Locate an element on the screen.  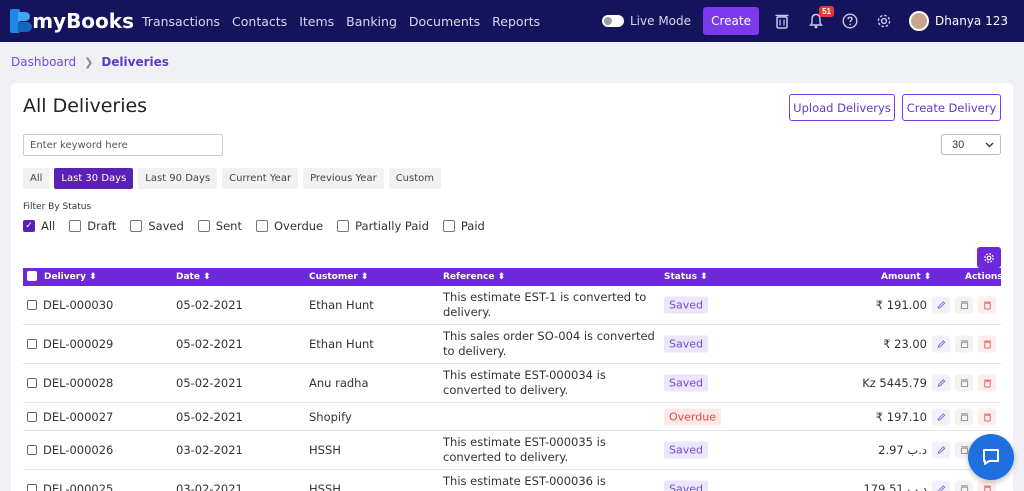
nav-link-transactions: Transactions is located at coordinates (181, 21).